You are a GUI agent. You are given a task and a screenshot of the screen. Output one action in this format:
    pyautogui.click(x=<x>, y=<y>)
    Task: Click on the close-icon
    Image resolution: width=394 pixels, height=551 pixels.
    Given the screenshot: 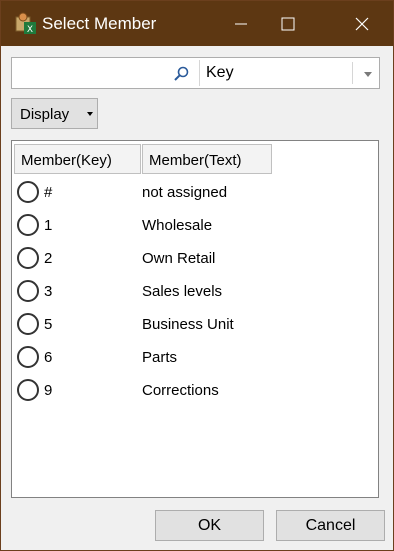 What is the action you would take?
    pyautogui.click(x=362, y=23)
    